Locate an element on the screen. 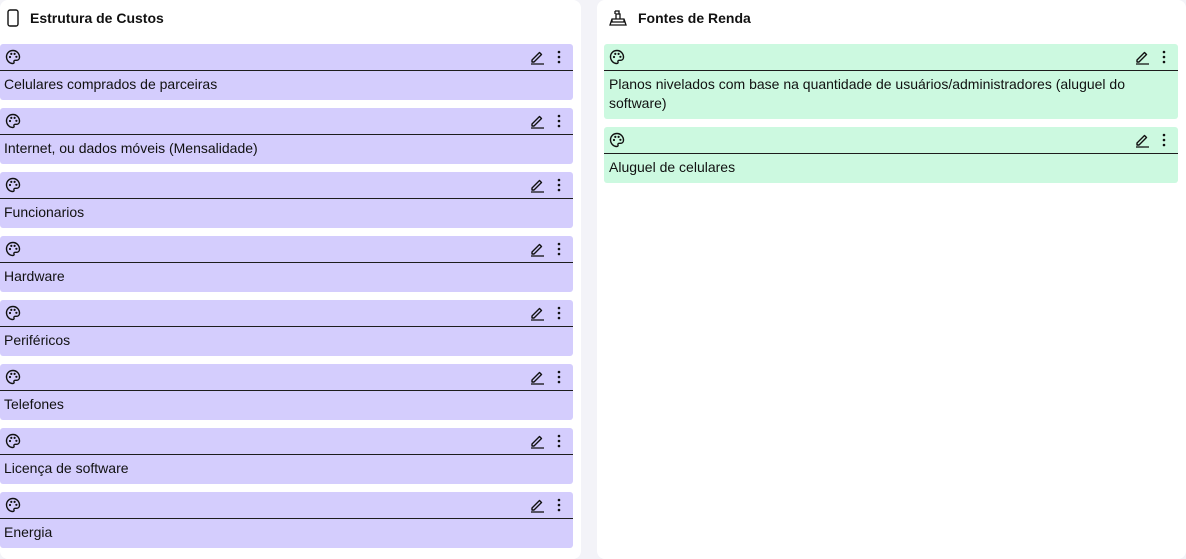 Image resolution: width=1186 pixels, height=559 pixels. left-card-2: Internet, ou dados móveis (Mensalidade) is located at coordinates (286, 136).